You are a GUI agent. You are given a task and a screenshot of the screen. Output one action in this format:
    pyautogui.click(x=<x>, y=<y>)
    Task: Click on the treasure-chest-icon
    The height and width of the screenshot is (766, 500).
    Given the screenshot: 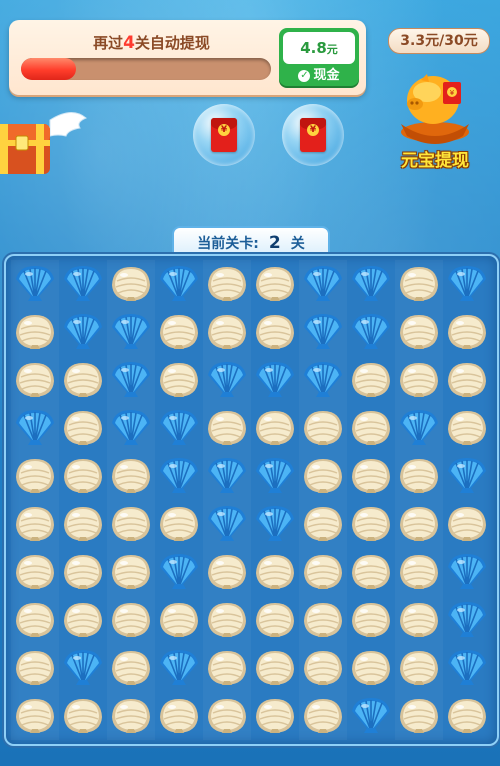 What is the action you would take?
    pyautogui.click(x=45, y=140)
    